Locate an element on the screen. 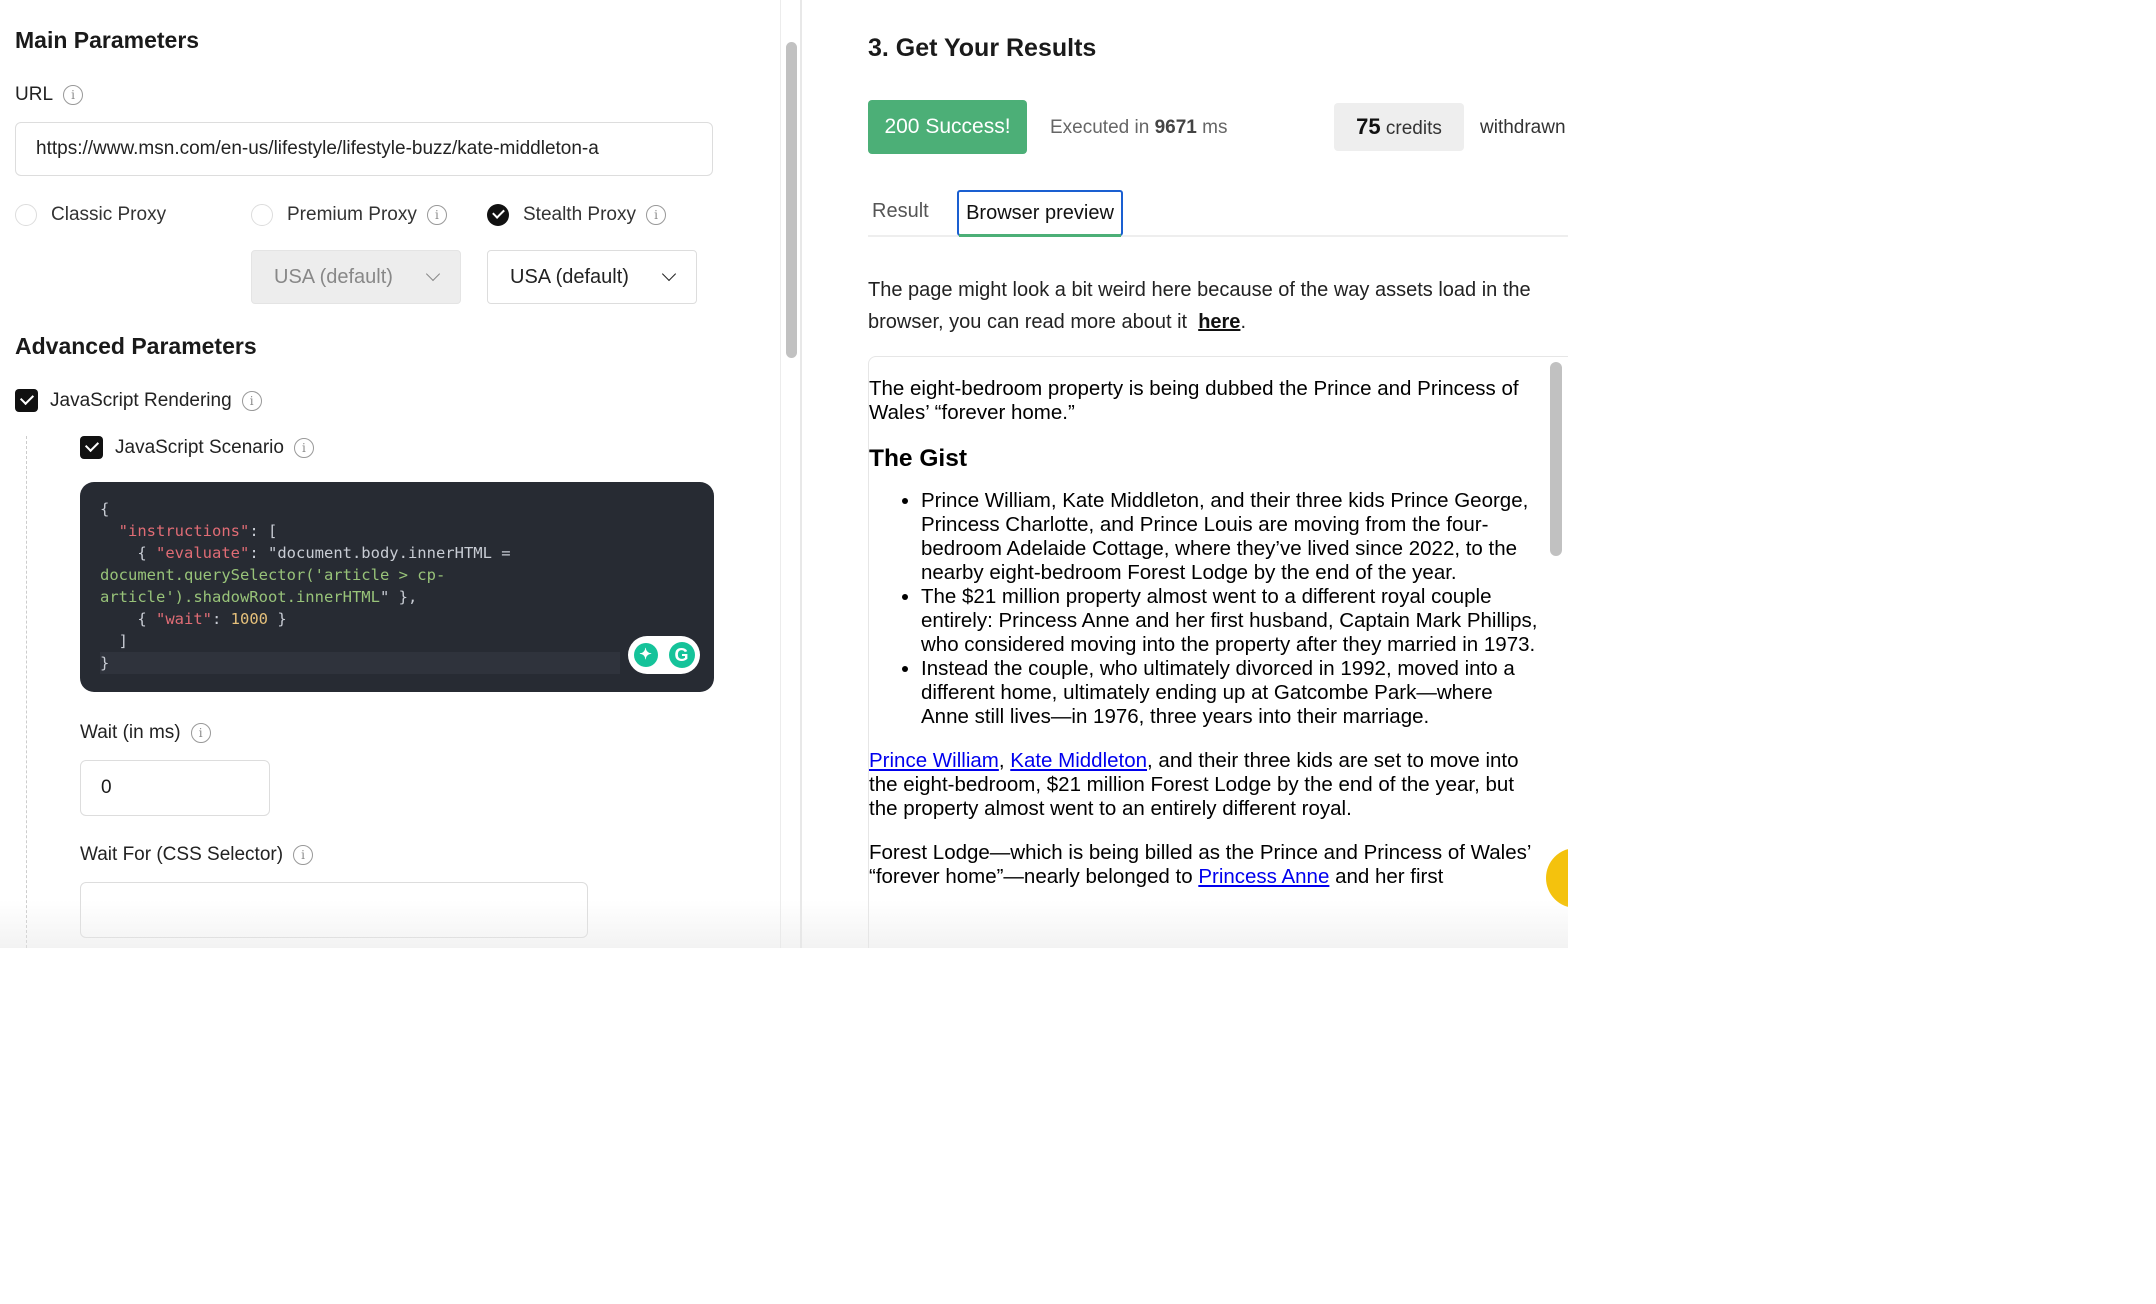 This screenshot has width=2156, height=1304. credits-value: 75 is located at coordinates (1368, 126).